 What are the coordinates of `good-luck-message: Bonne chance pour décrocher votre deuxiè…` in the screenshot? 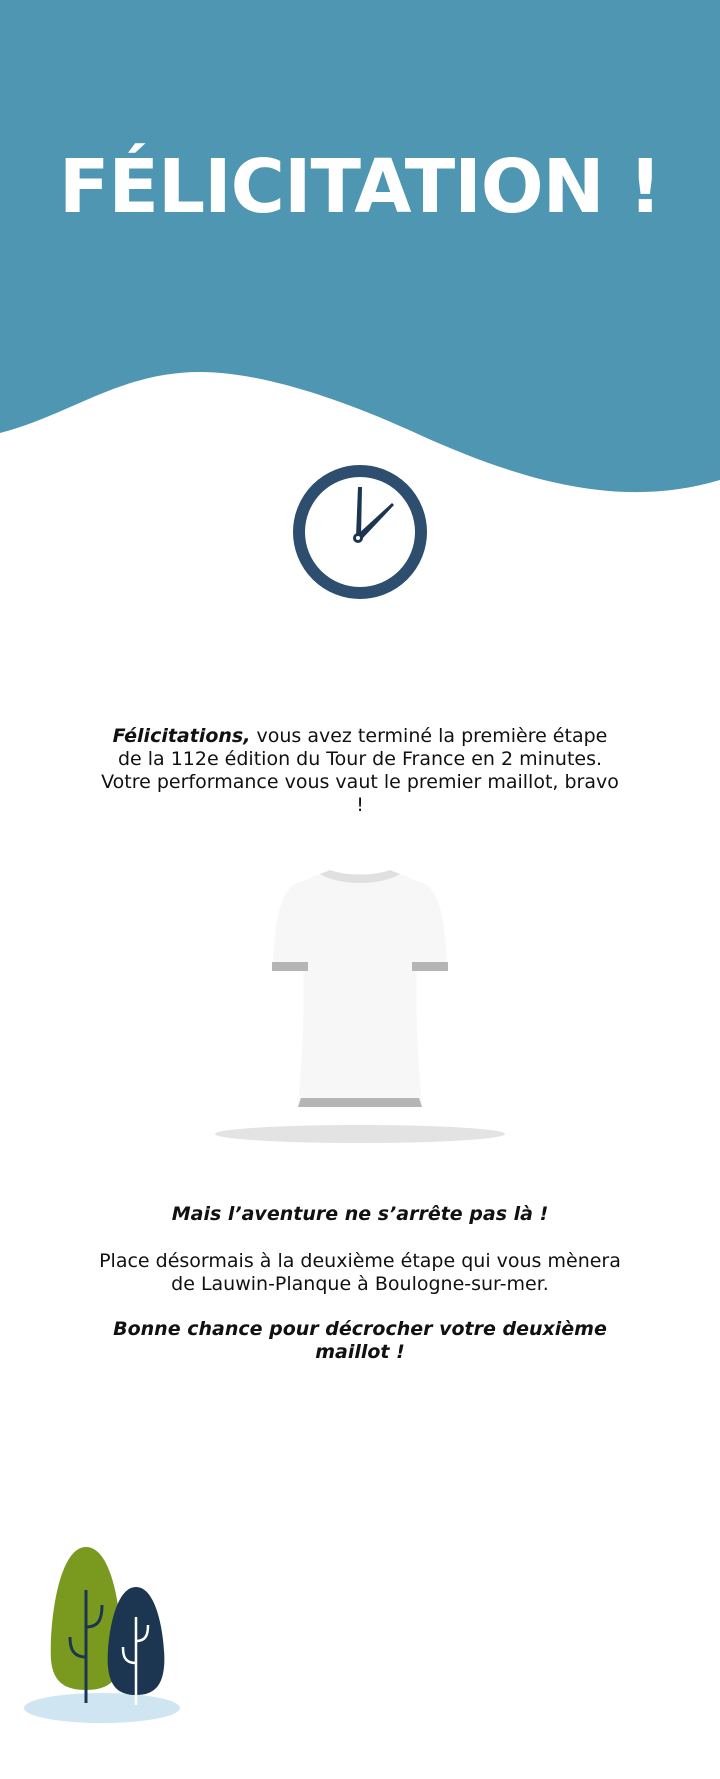 It's located at (360, 1340).